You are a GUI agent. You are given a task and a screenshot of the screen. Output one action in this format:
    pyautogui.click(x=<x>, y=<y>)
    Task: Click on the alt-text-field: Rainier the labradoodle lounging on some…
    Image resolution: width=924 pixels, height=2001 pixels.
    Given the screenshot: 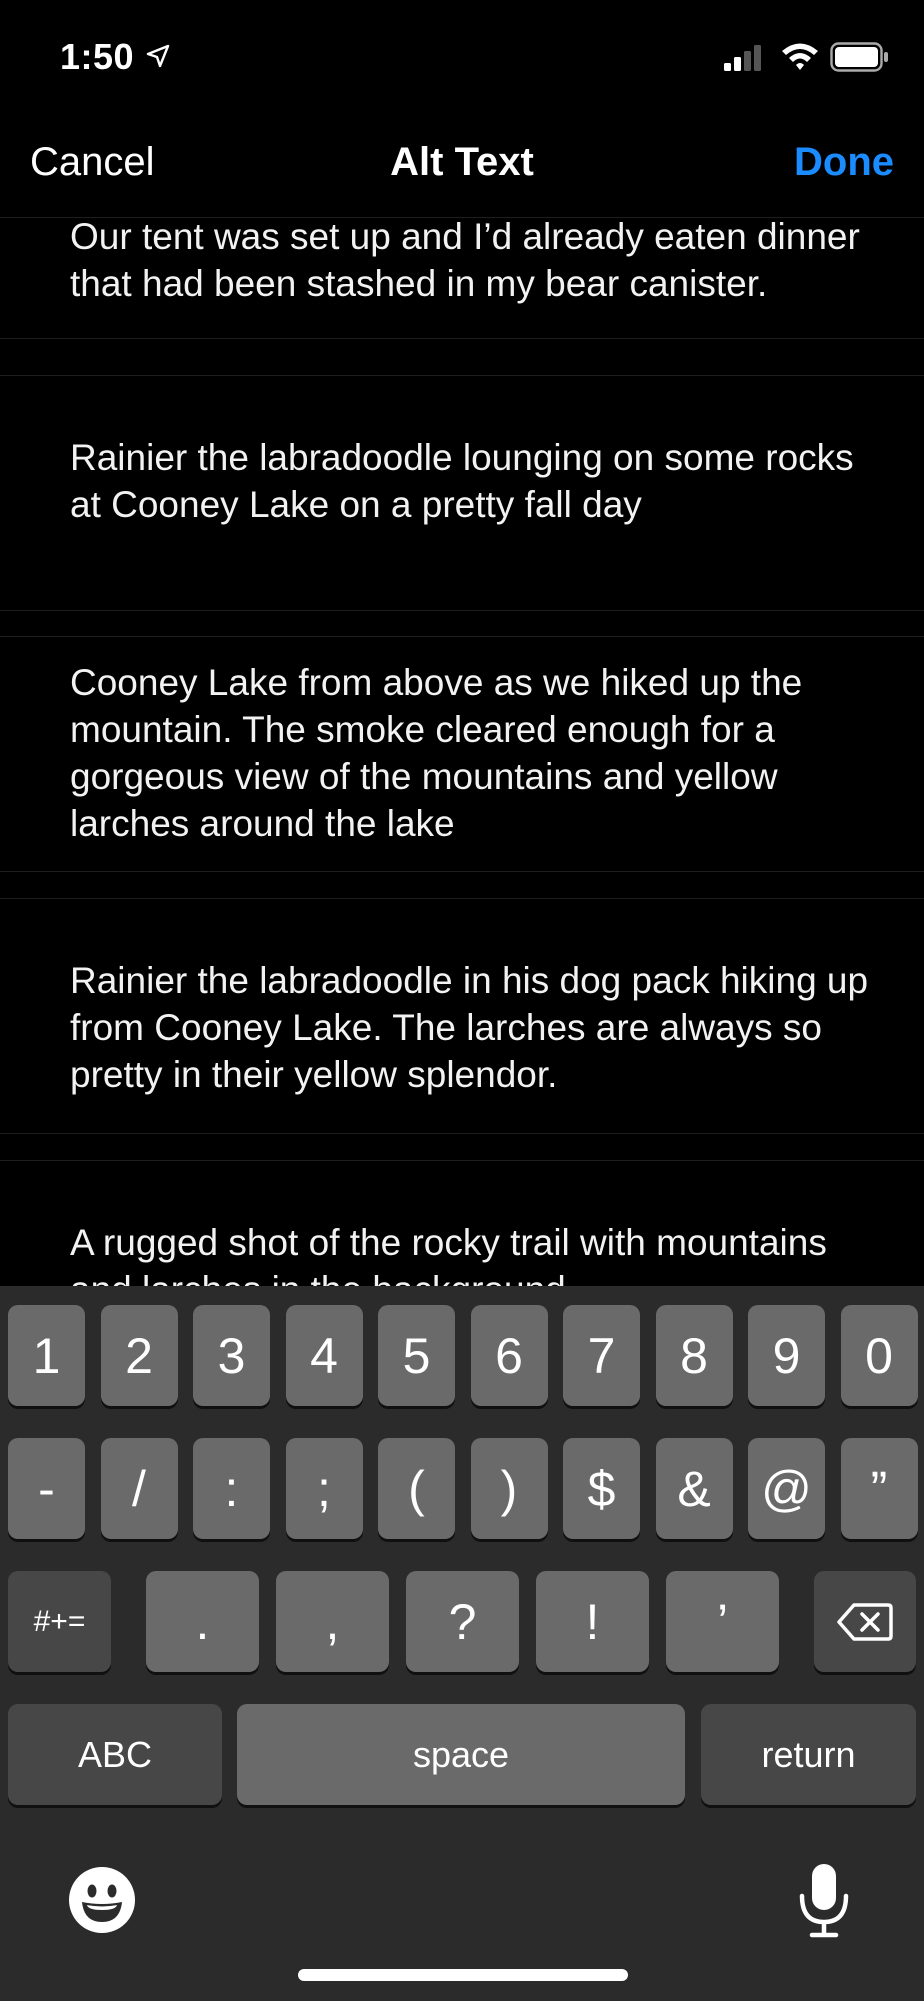 What is the action you would take?
    pyautogui.click(x=480, y=481)
    